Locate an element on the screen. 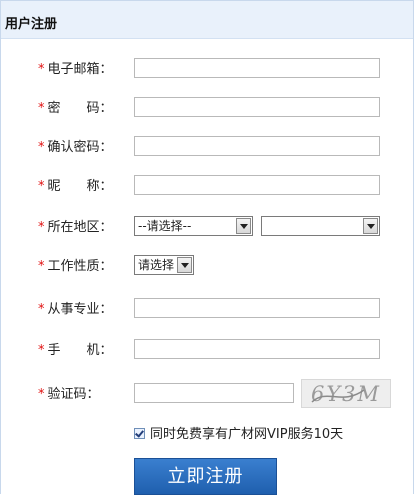 This screenshot has width=416, height=495. password-row: * 密 码： is located at coordinates (207, 109).